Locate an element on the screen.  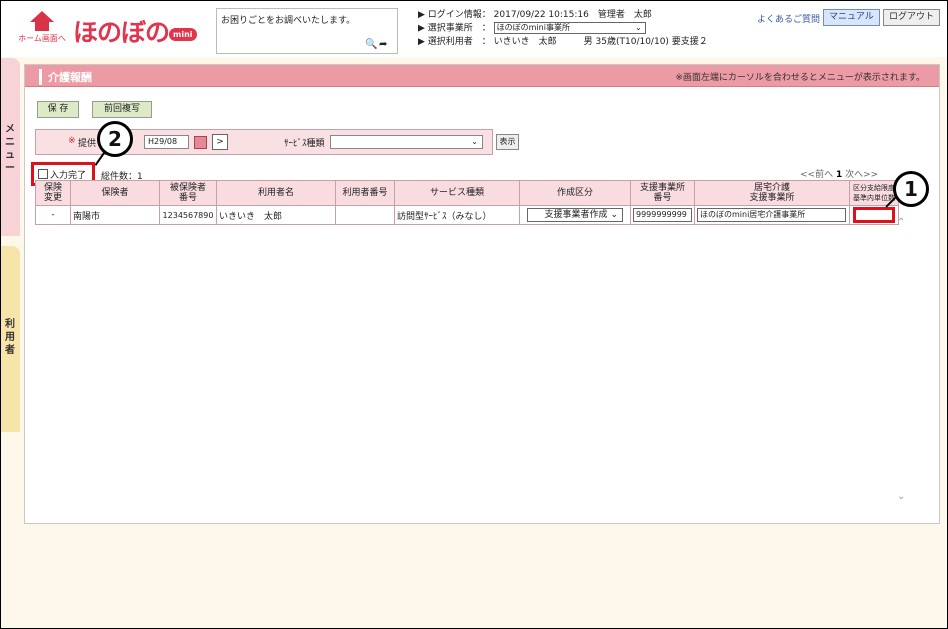
header-support-office-number: 支援事業所 番号 is located at coordinates (662, 193).